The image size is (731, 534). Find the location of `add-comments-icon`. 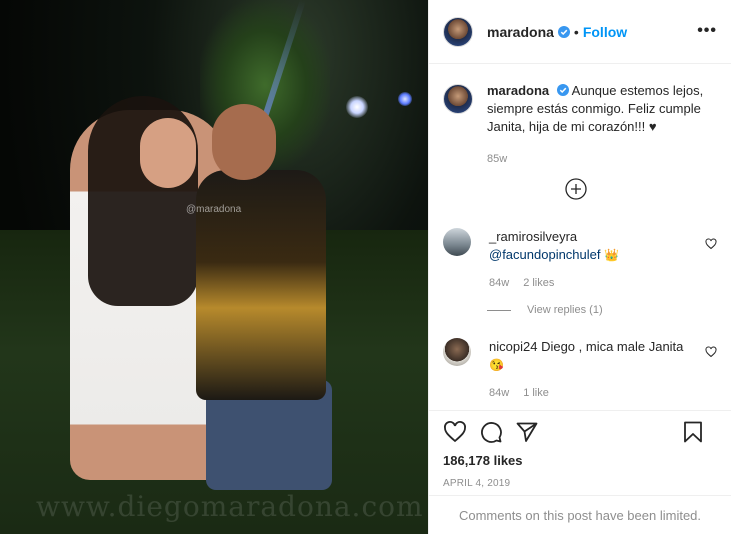

add-comments-icon is located at coordinates (576, 189).